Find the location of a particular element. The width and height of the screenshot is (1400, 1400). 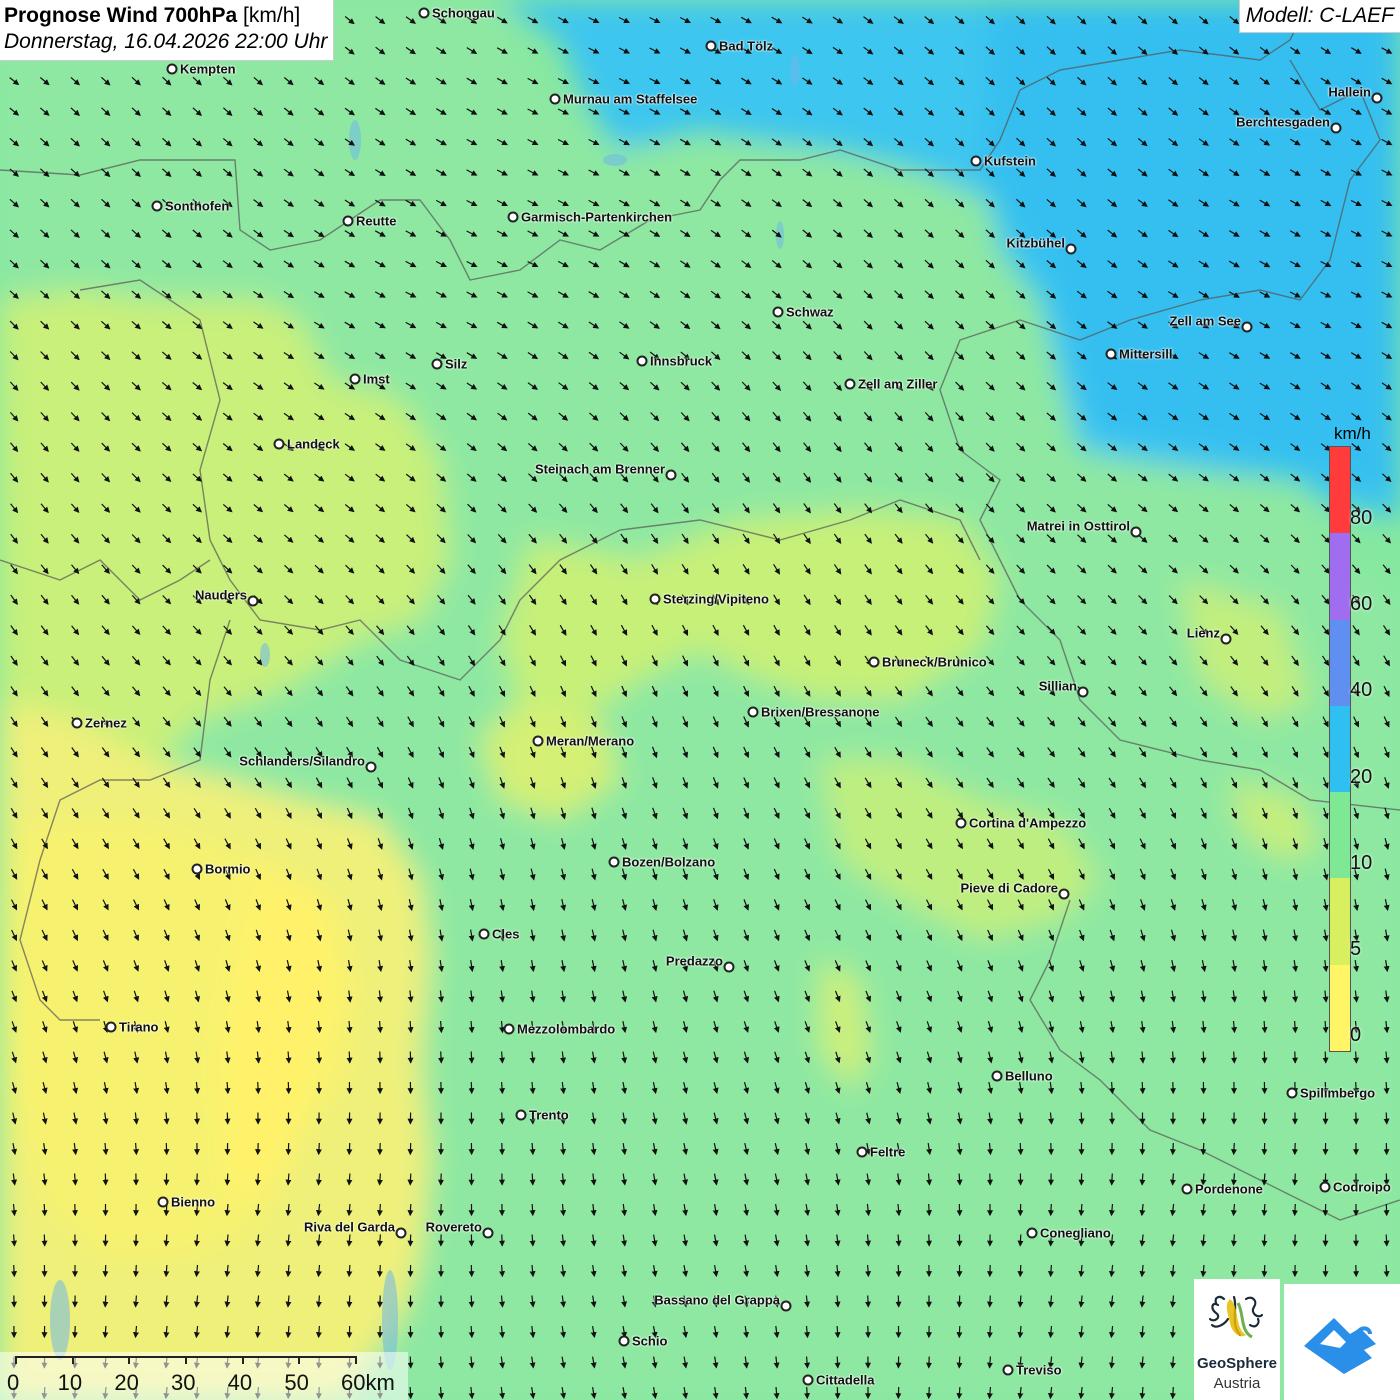

city-label: Innsbruck is located at coordinates (681, 361).